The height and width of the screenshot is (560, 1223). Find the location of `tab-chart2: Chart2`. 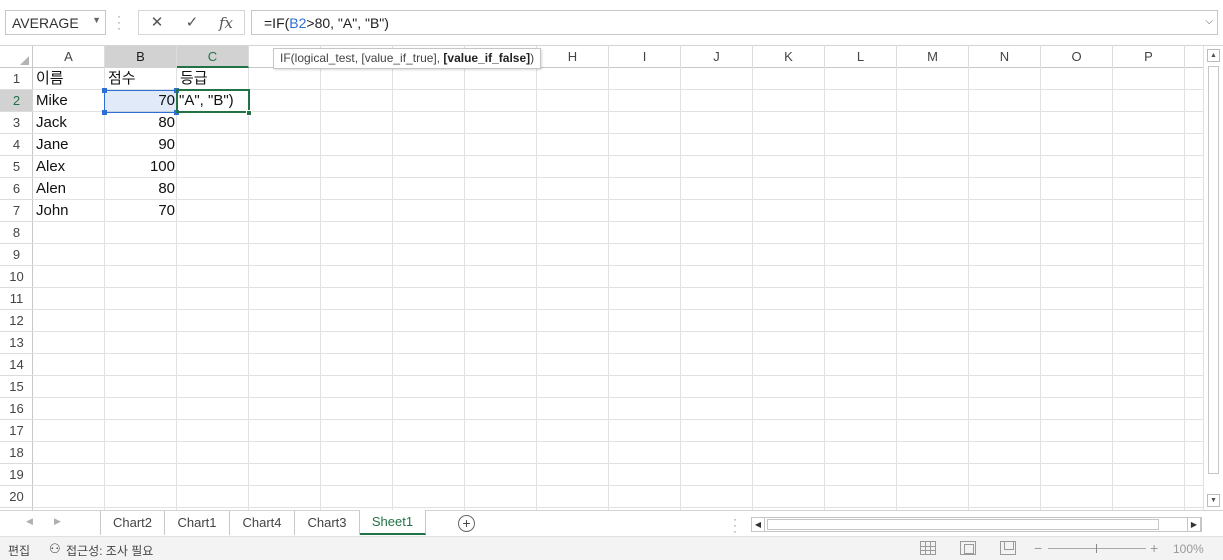

tab-chart2: Chart2 is located at coordinates (132, 523).